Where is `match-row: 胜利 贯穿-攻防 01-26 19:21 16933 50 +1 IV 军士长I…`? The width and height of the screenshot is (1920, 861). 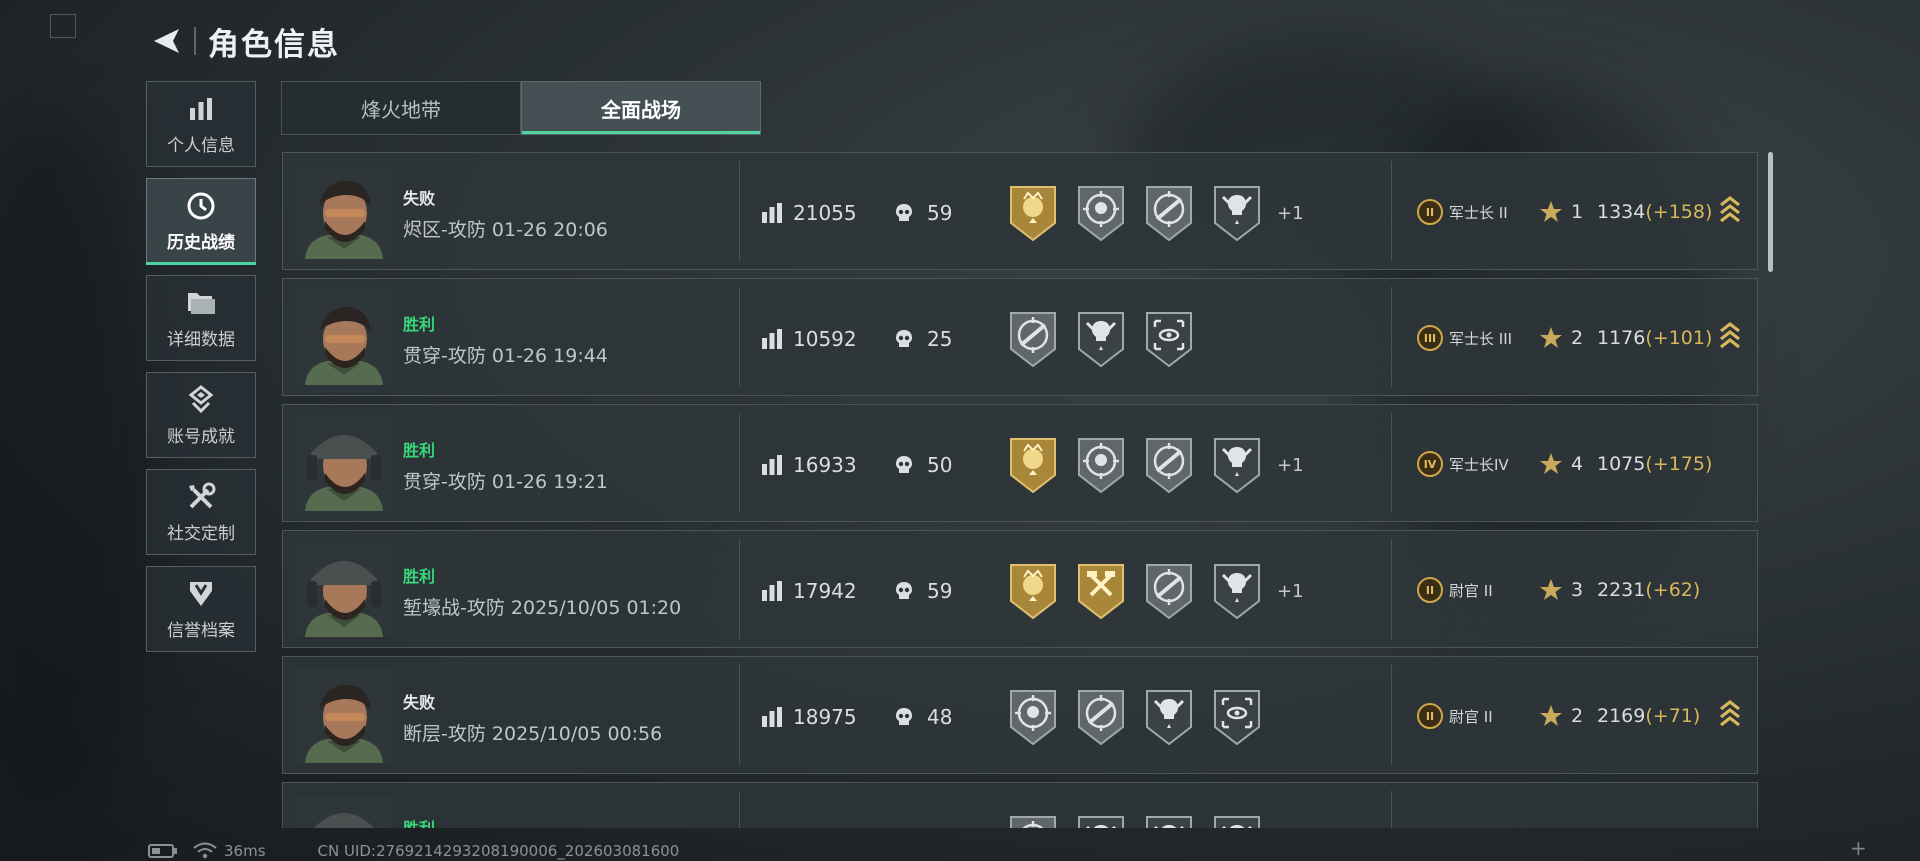
match-row: 胜利 贯穿-攻防 01-26 19:21 16933 50 +1 IV 军士长I… is located at coordinates (1020, 463).